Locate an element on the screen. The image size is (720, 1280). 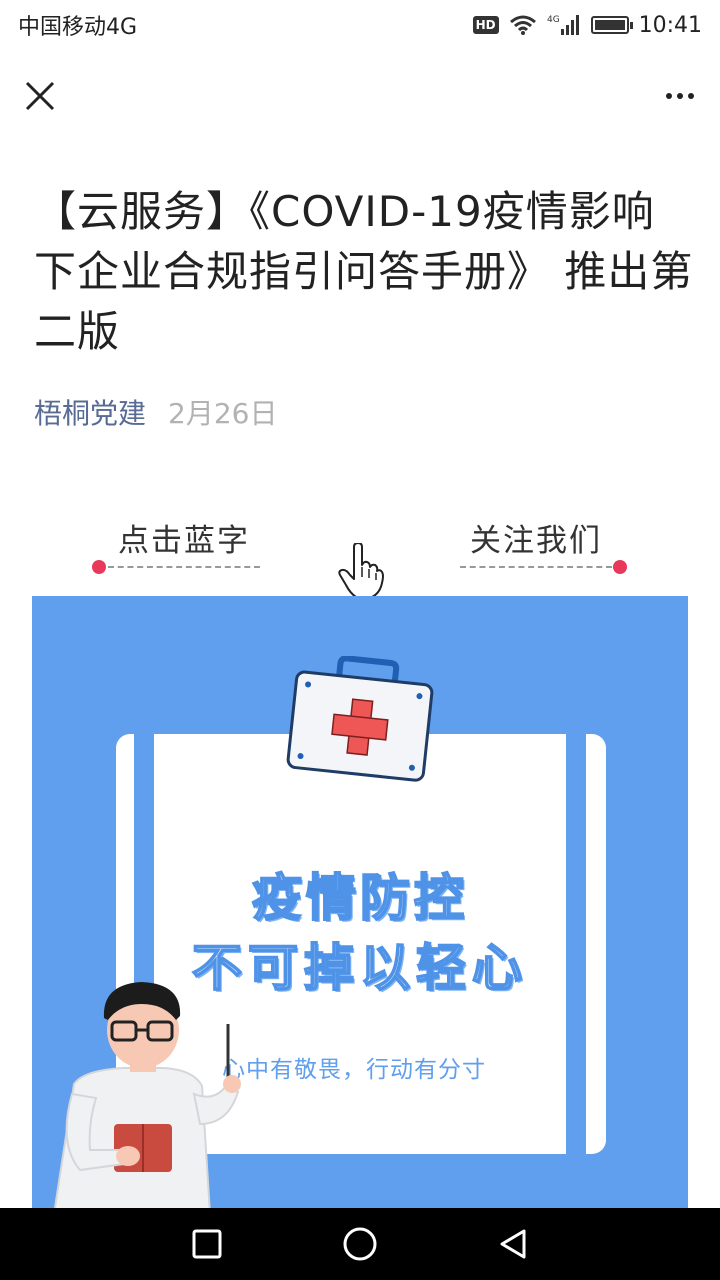
doctor-illustration is located at coordinates (147, 1095).